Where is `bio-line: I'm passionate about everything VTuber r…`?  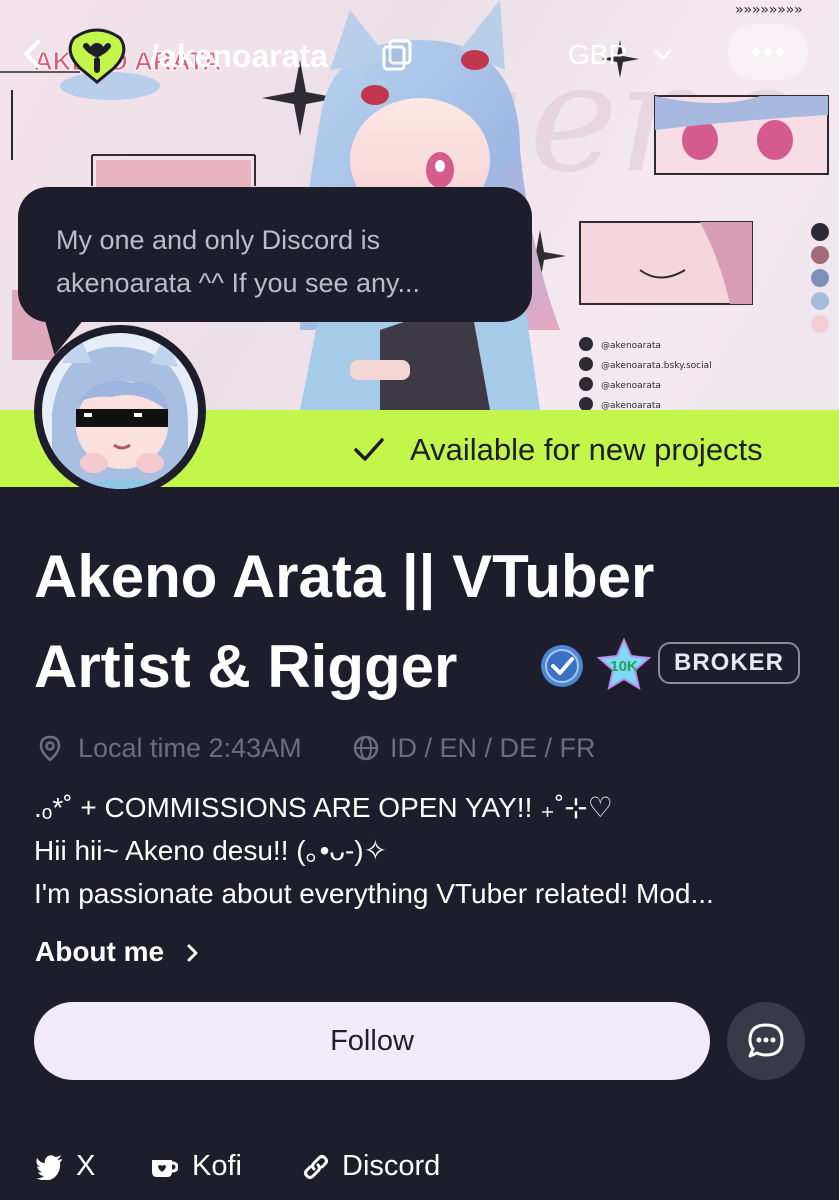
bio-line: I'm passionate about everything VTuber r… is located at coordinates (374, 893).